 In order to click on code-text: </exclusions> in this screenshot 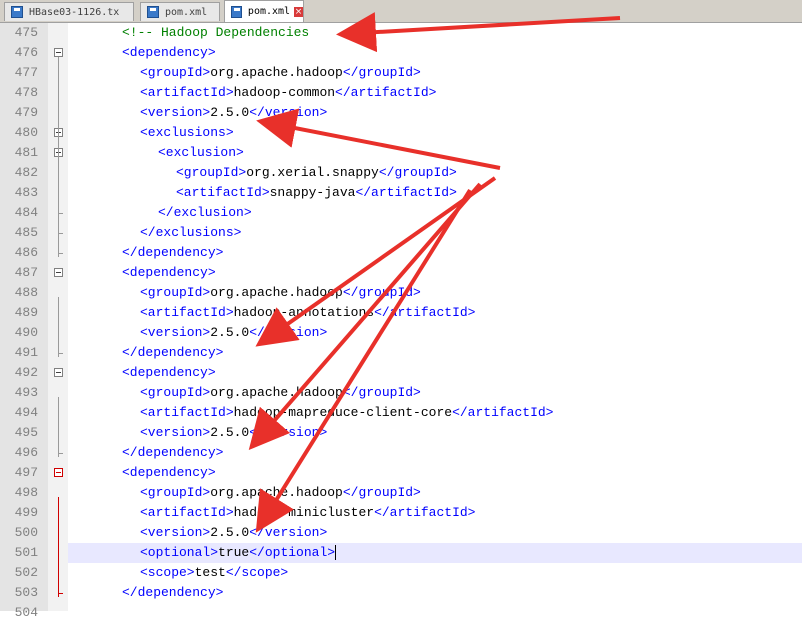, I will do `click(190, 233)`.